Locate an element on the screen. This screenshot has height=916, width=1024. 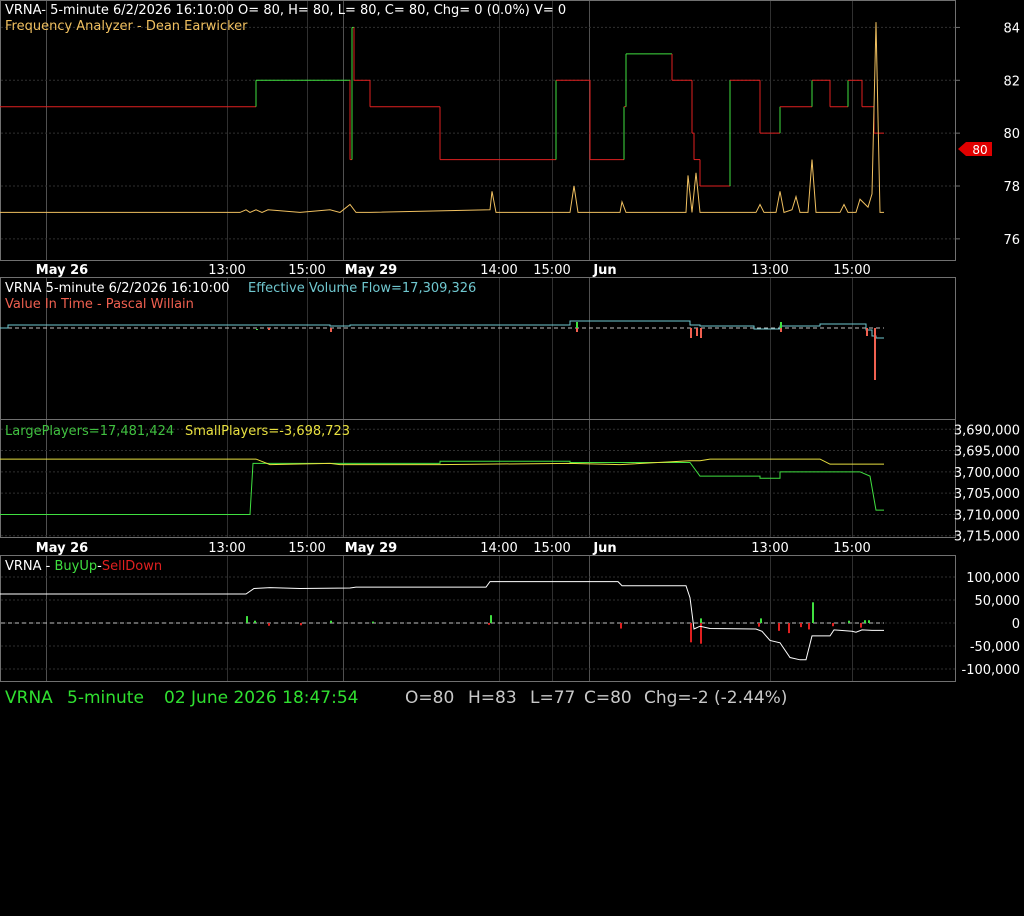
buysell-tick-label: -50,000 is located at coordinates (995, 647).